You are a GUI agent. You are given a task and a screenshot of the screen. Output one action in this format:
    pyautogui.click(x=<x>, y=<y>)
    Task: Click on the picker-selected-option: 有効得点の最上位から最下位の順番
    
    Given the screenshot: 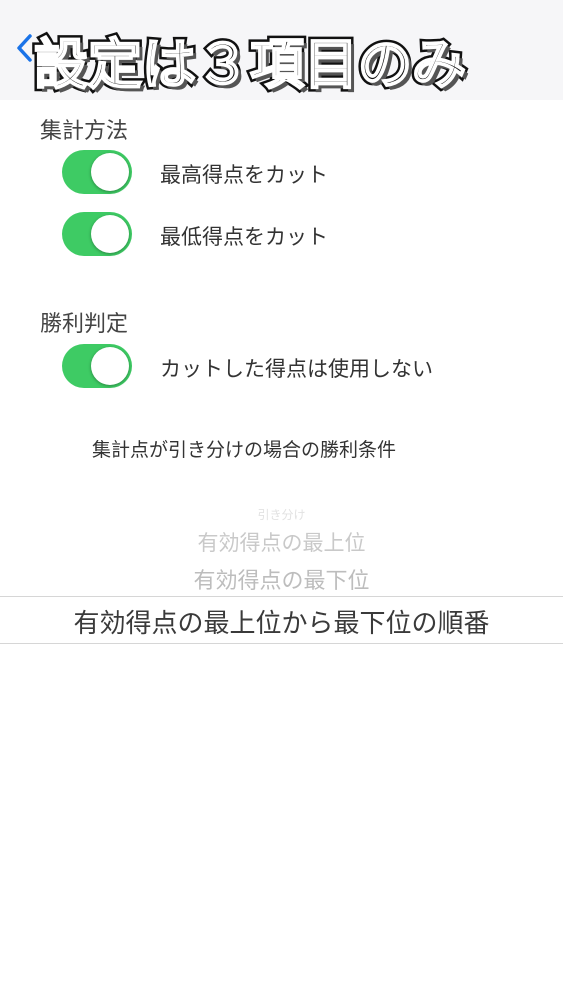 What is the action you would take?
    pyautogui.click(x=281, y=621)
    